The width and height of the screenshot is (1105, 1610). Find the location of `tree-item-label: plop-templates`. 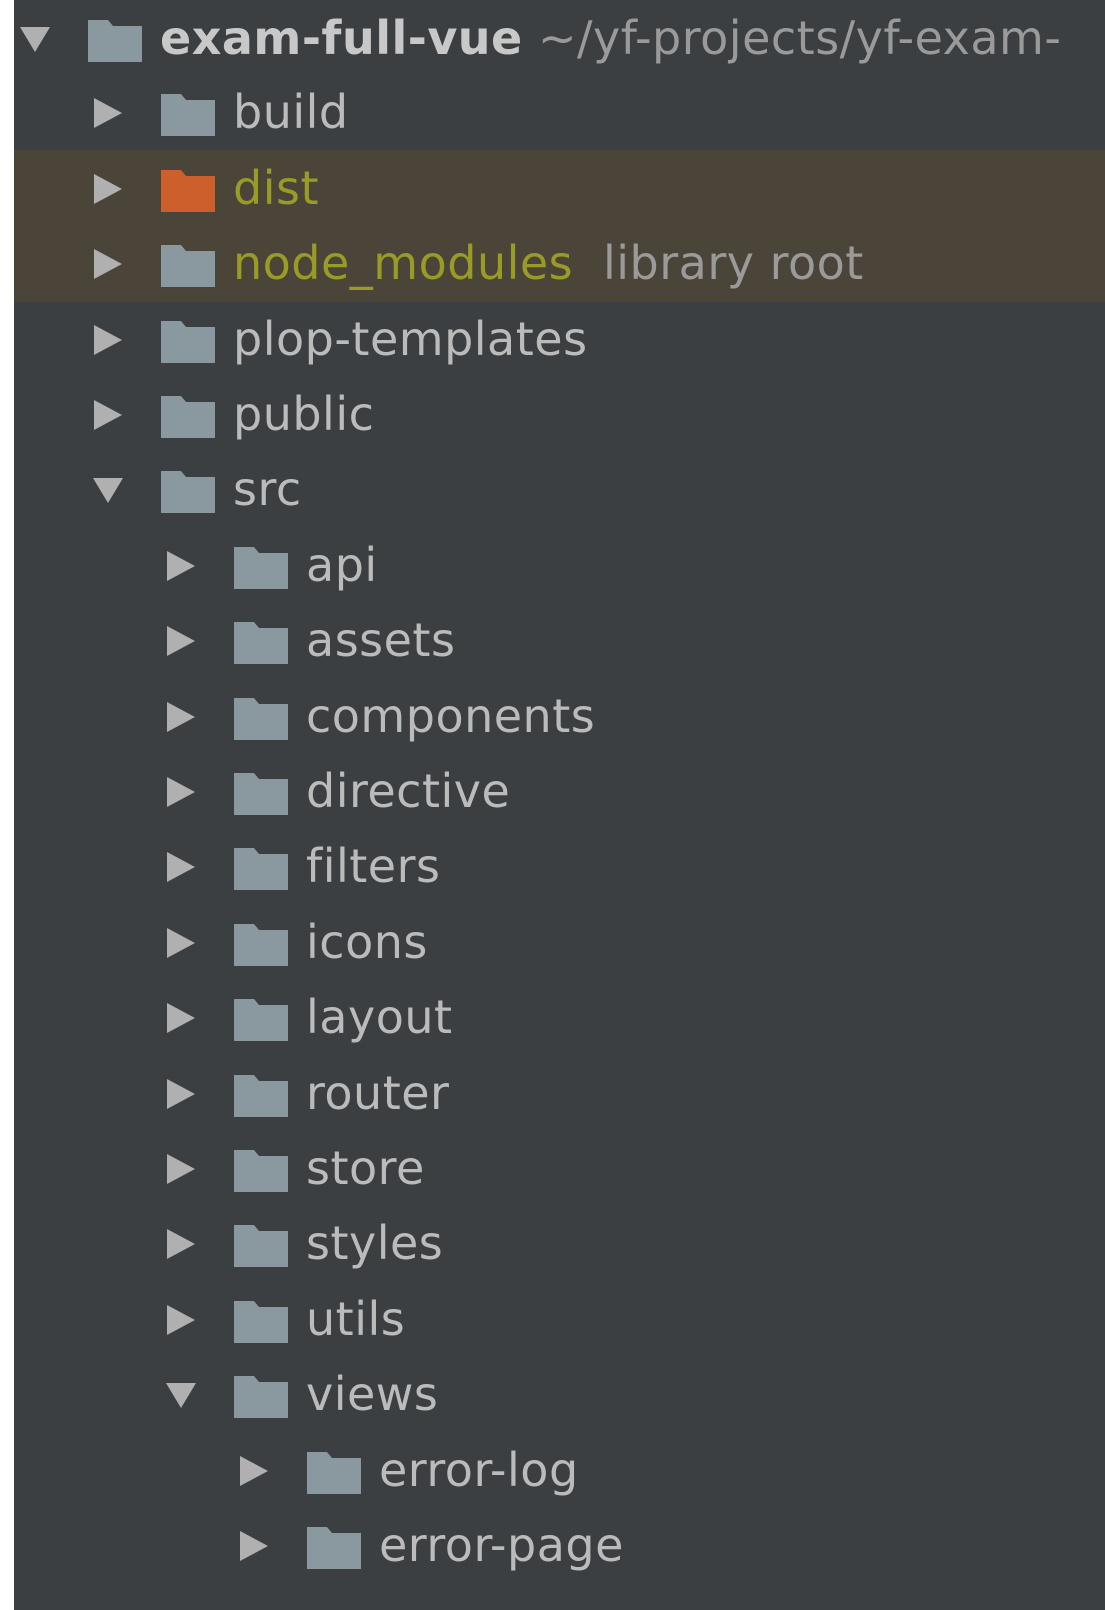

tree-item-label: plop-templates is located at coordinates (410, 338).